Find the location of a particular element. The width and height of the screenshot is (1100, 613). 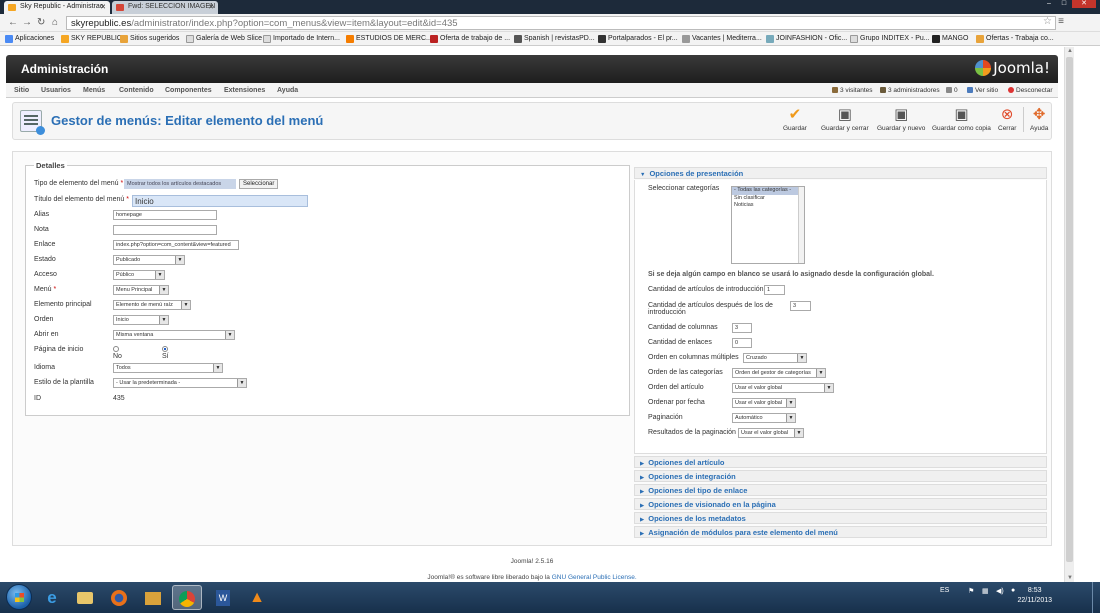

action-center-flag-icon: ⚑ is located at coordinates (971, 591).